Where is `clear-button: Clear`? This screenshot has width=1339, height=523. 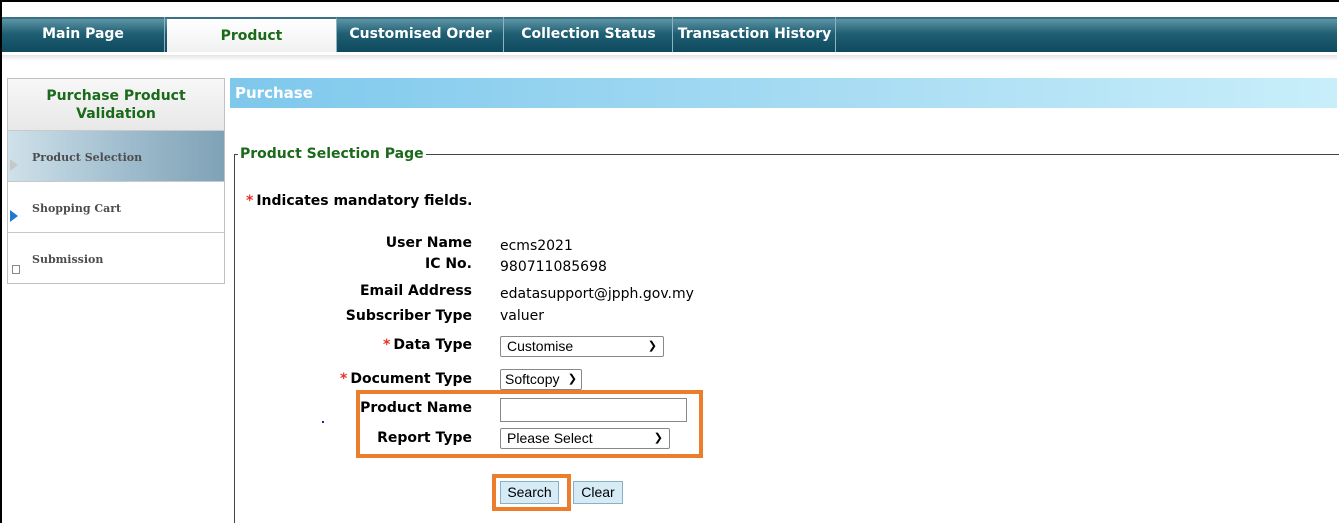 clear-button: Clear is located at coordinates (598, 492).